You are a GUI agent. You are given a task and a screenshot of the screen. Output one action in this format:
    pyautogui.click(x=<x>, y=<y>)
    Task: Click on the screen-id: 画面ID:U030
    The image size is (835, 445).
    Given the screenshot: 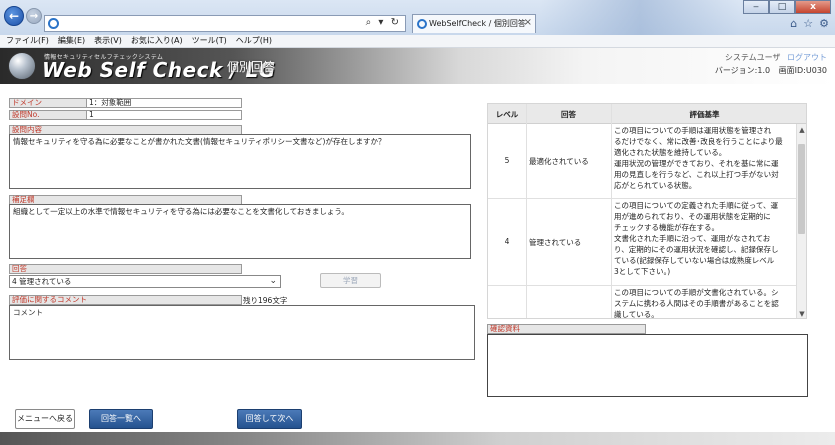 What is the action you would take?
    pyautogui.click(x=802, y=70)
    